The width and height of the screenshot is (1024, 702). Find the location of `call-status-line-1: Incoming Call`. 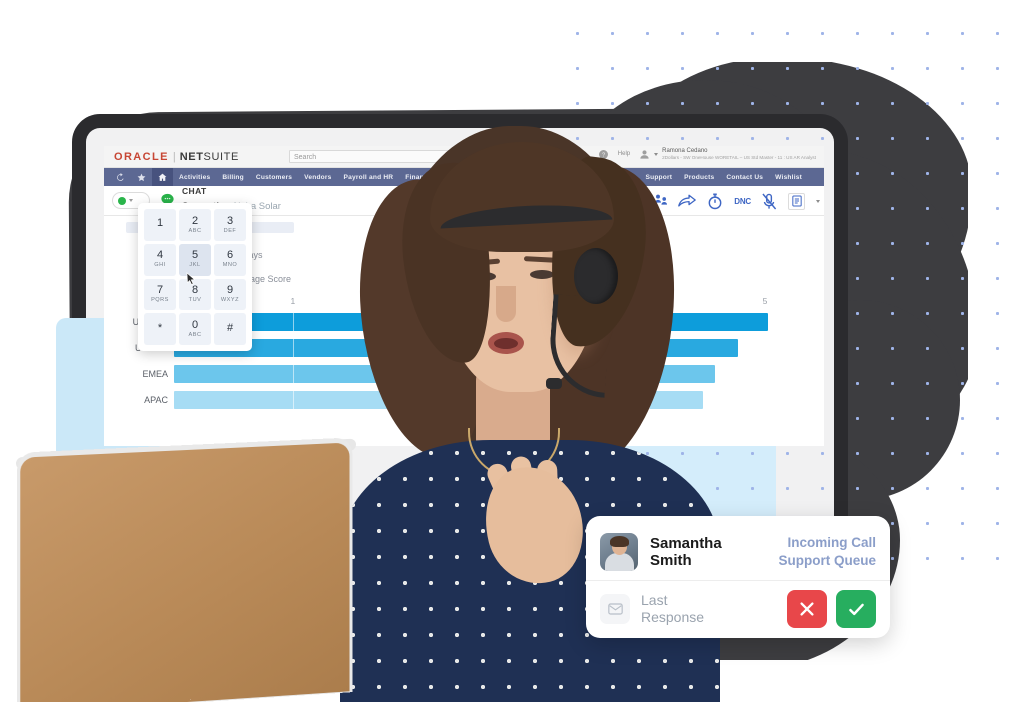

call-status-line-1: Incoming Call is located at coordinates (831, 543).